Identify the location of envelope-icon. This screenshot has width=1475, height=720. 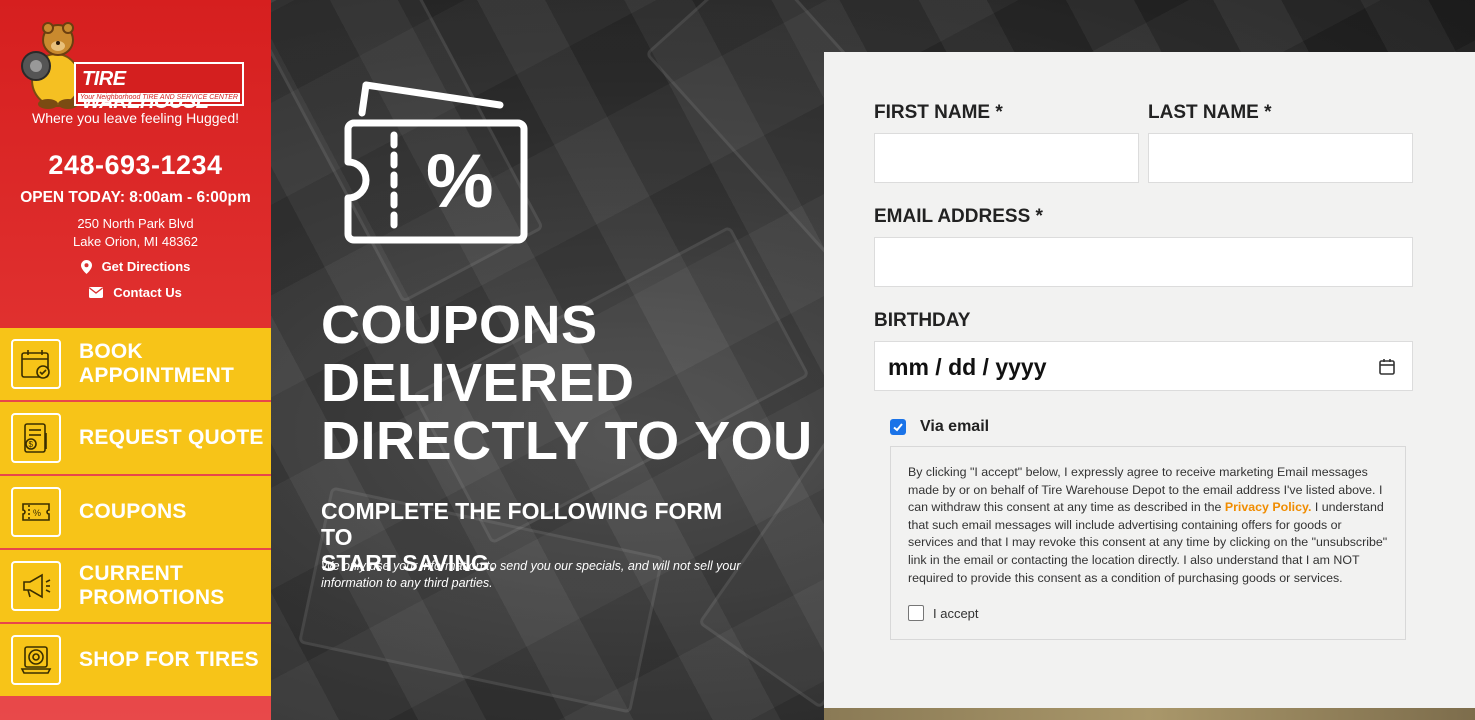
(96, 292).